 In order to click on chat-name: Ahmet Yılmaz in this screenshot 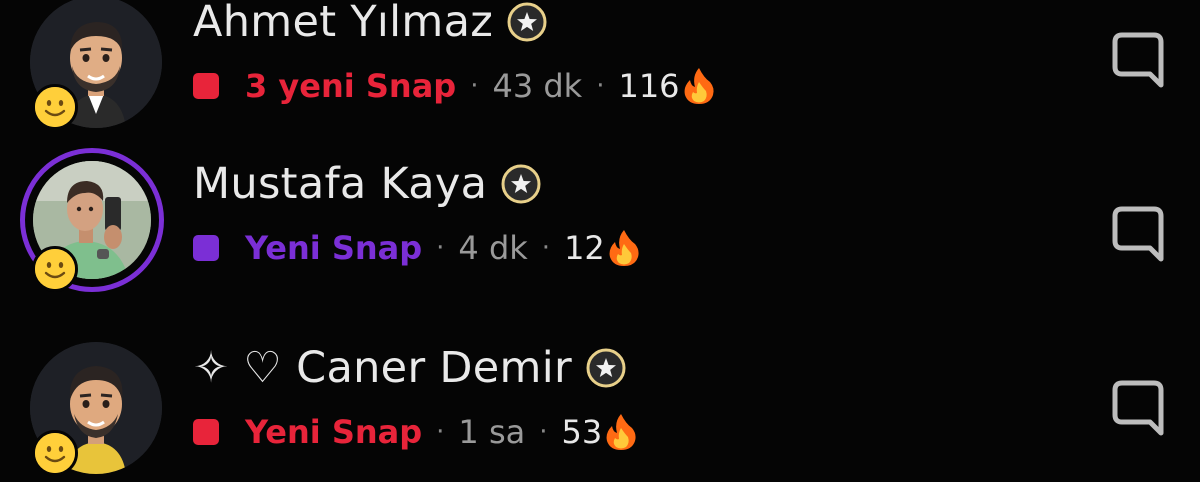, I will do `click(370, 25)`.